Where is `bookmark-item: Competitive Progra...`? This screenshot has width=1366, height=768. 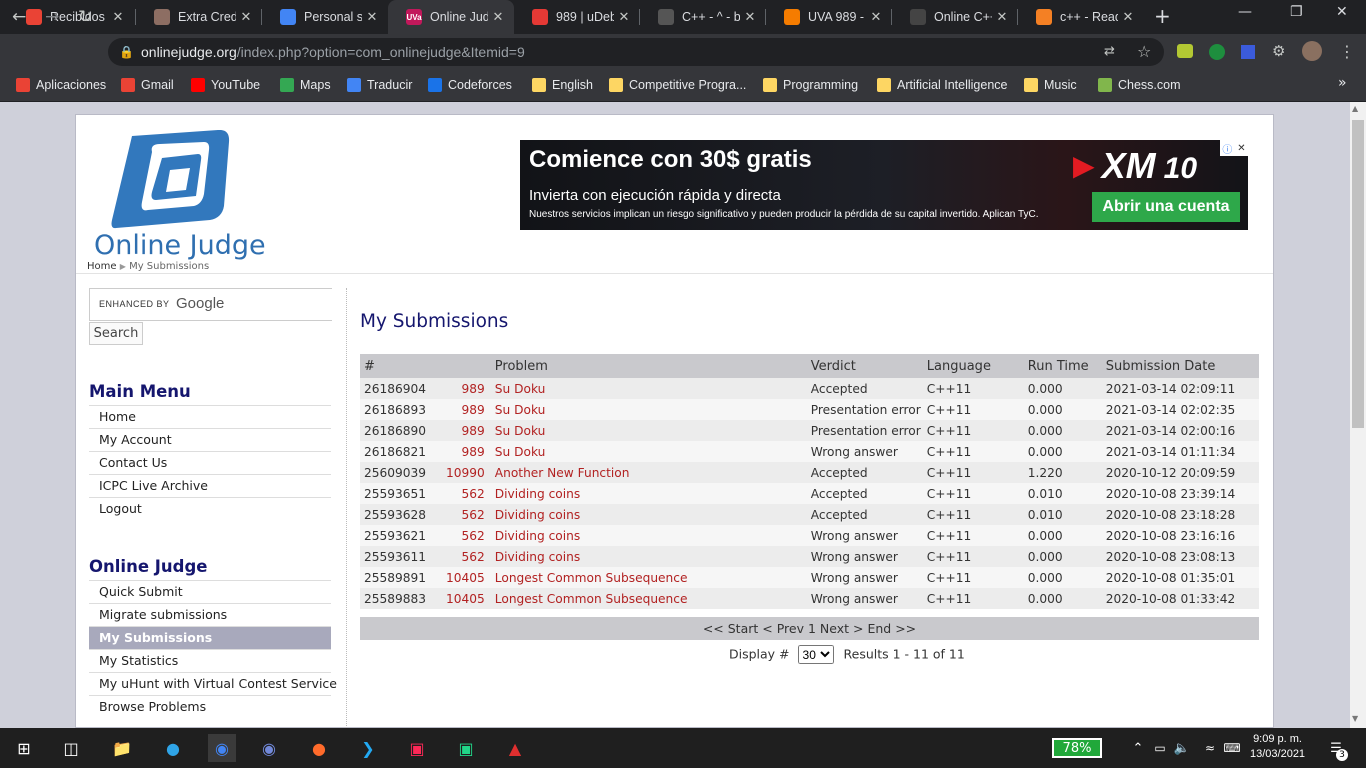
bookmark-item: Competitive Progra... is located at coordinates (677, 85).